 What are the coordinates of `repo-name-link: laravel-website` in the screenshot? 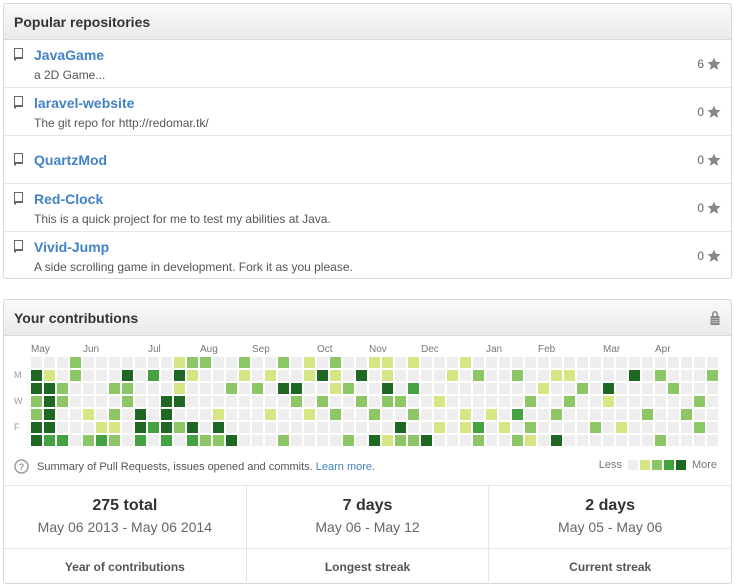 It's located at (84, 103).